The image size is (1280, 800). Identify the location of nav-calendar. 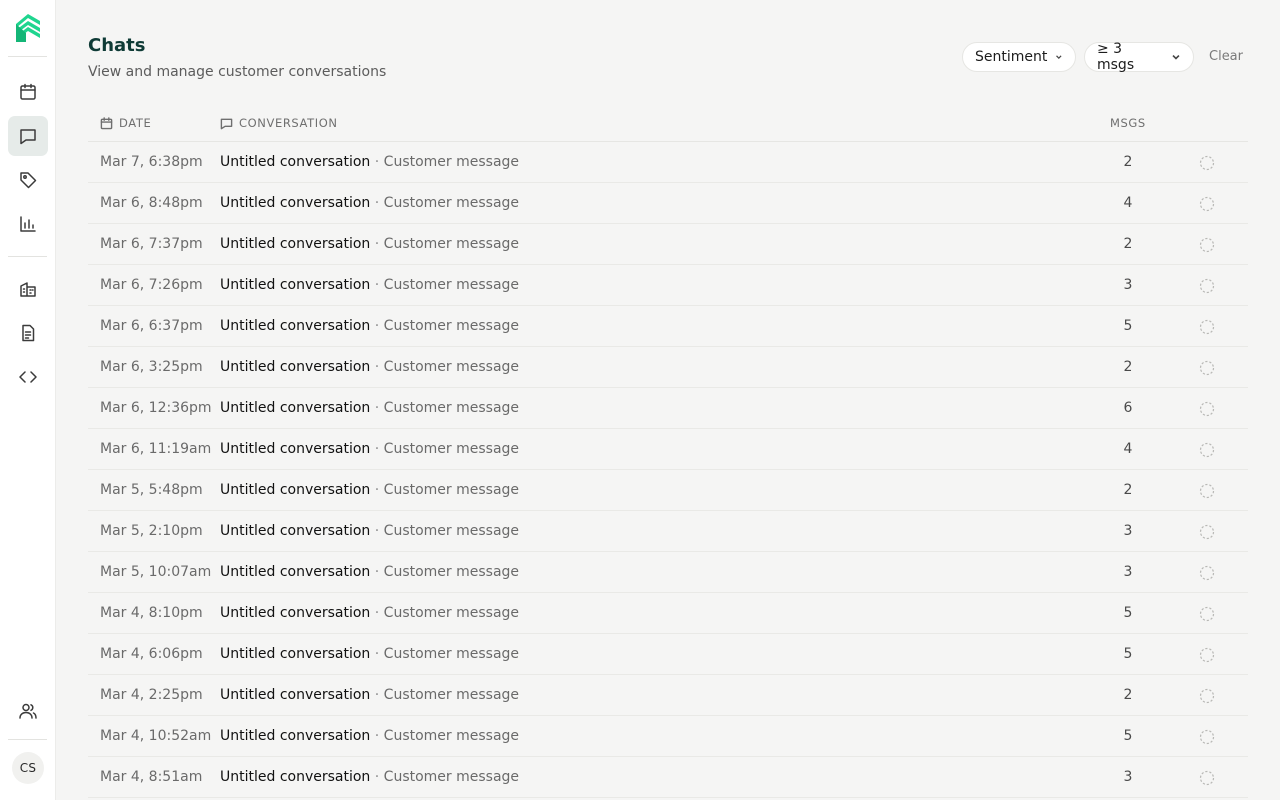
(28, 92).